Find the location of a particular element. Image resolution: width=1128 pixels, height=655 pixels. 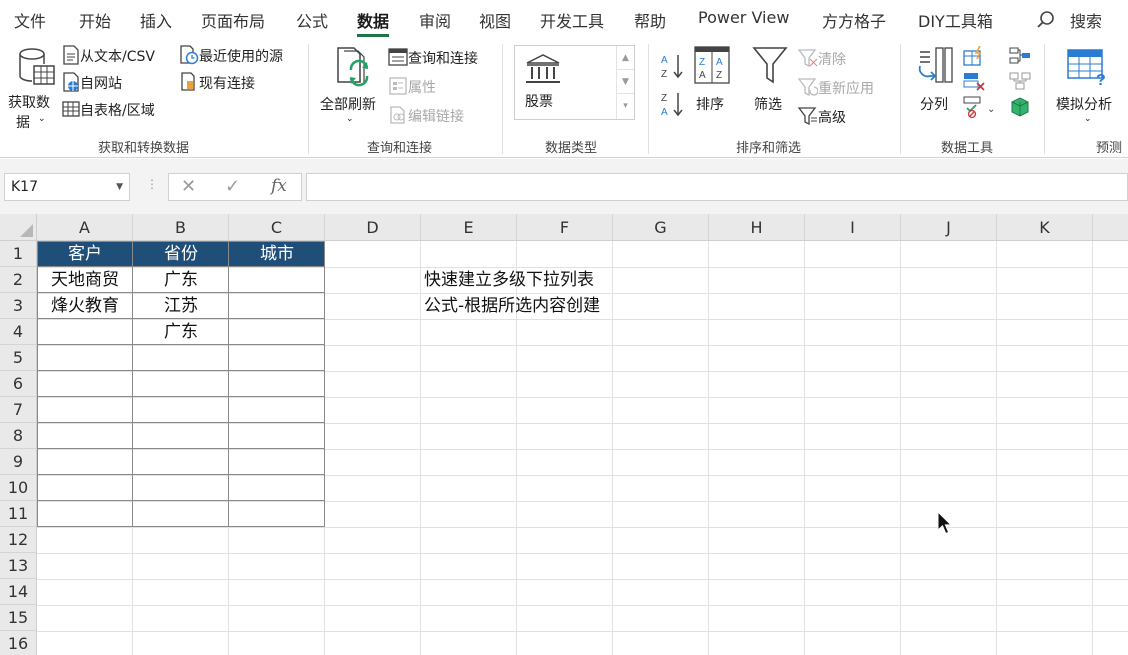

column-header-e: E is located at coordinates (469, 227).